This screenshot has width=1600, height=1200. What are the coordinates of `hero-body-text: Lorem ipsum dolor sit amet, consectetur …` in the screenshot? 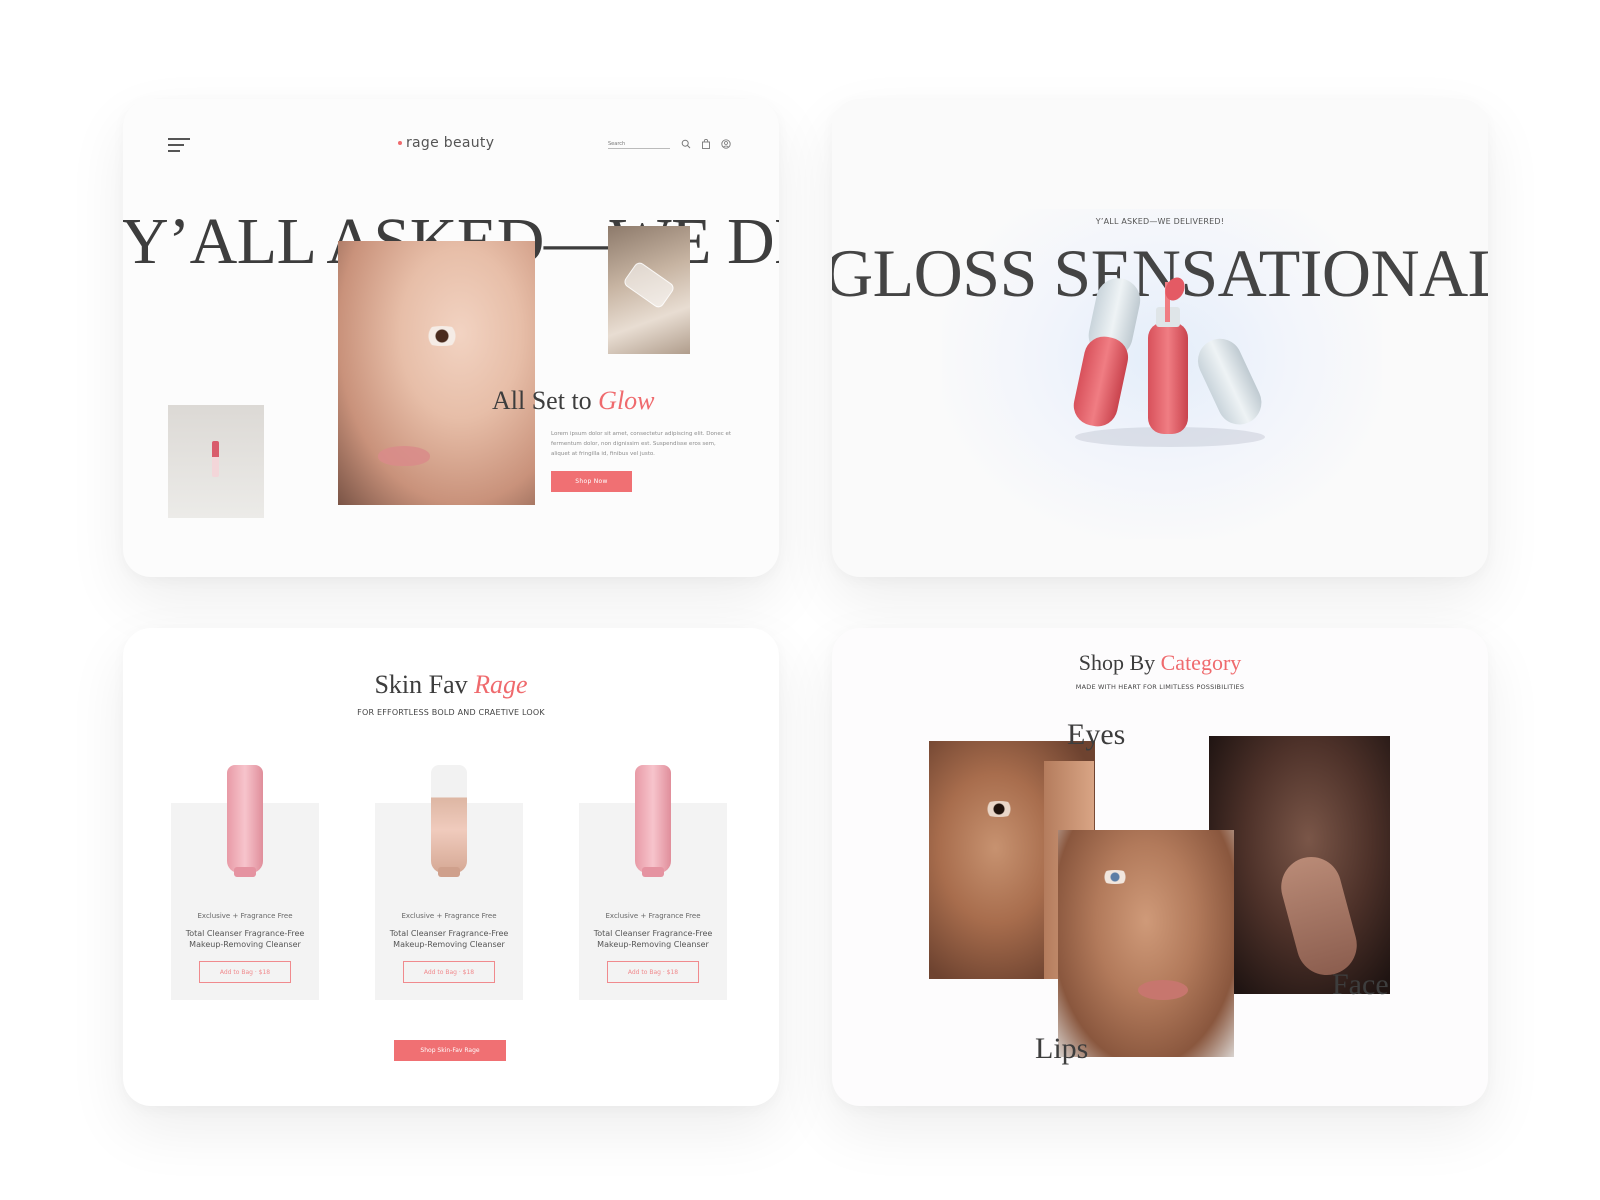 It's located at (641, 444).